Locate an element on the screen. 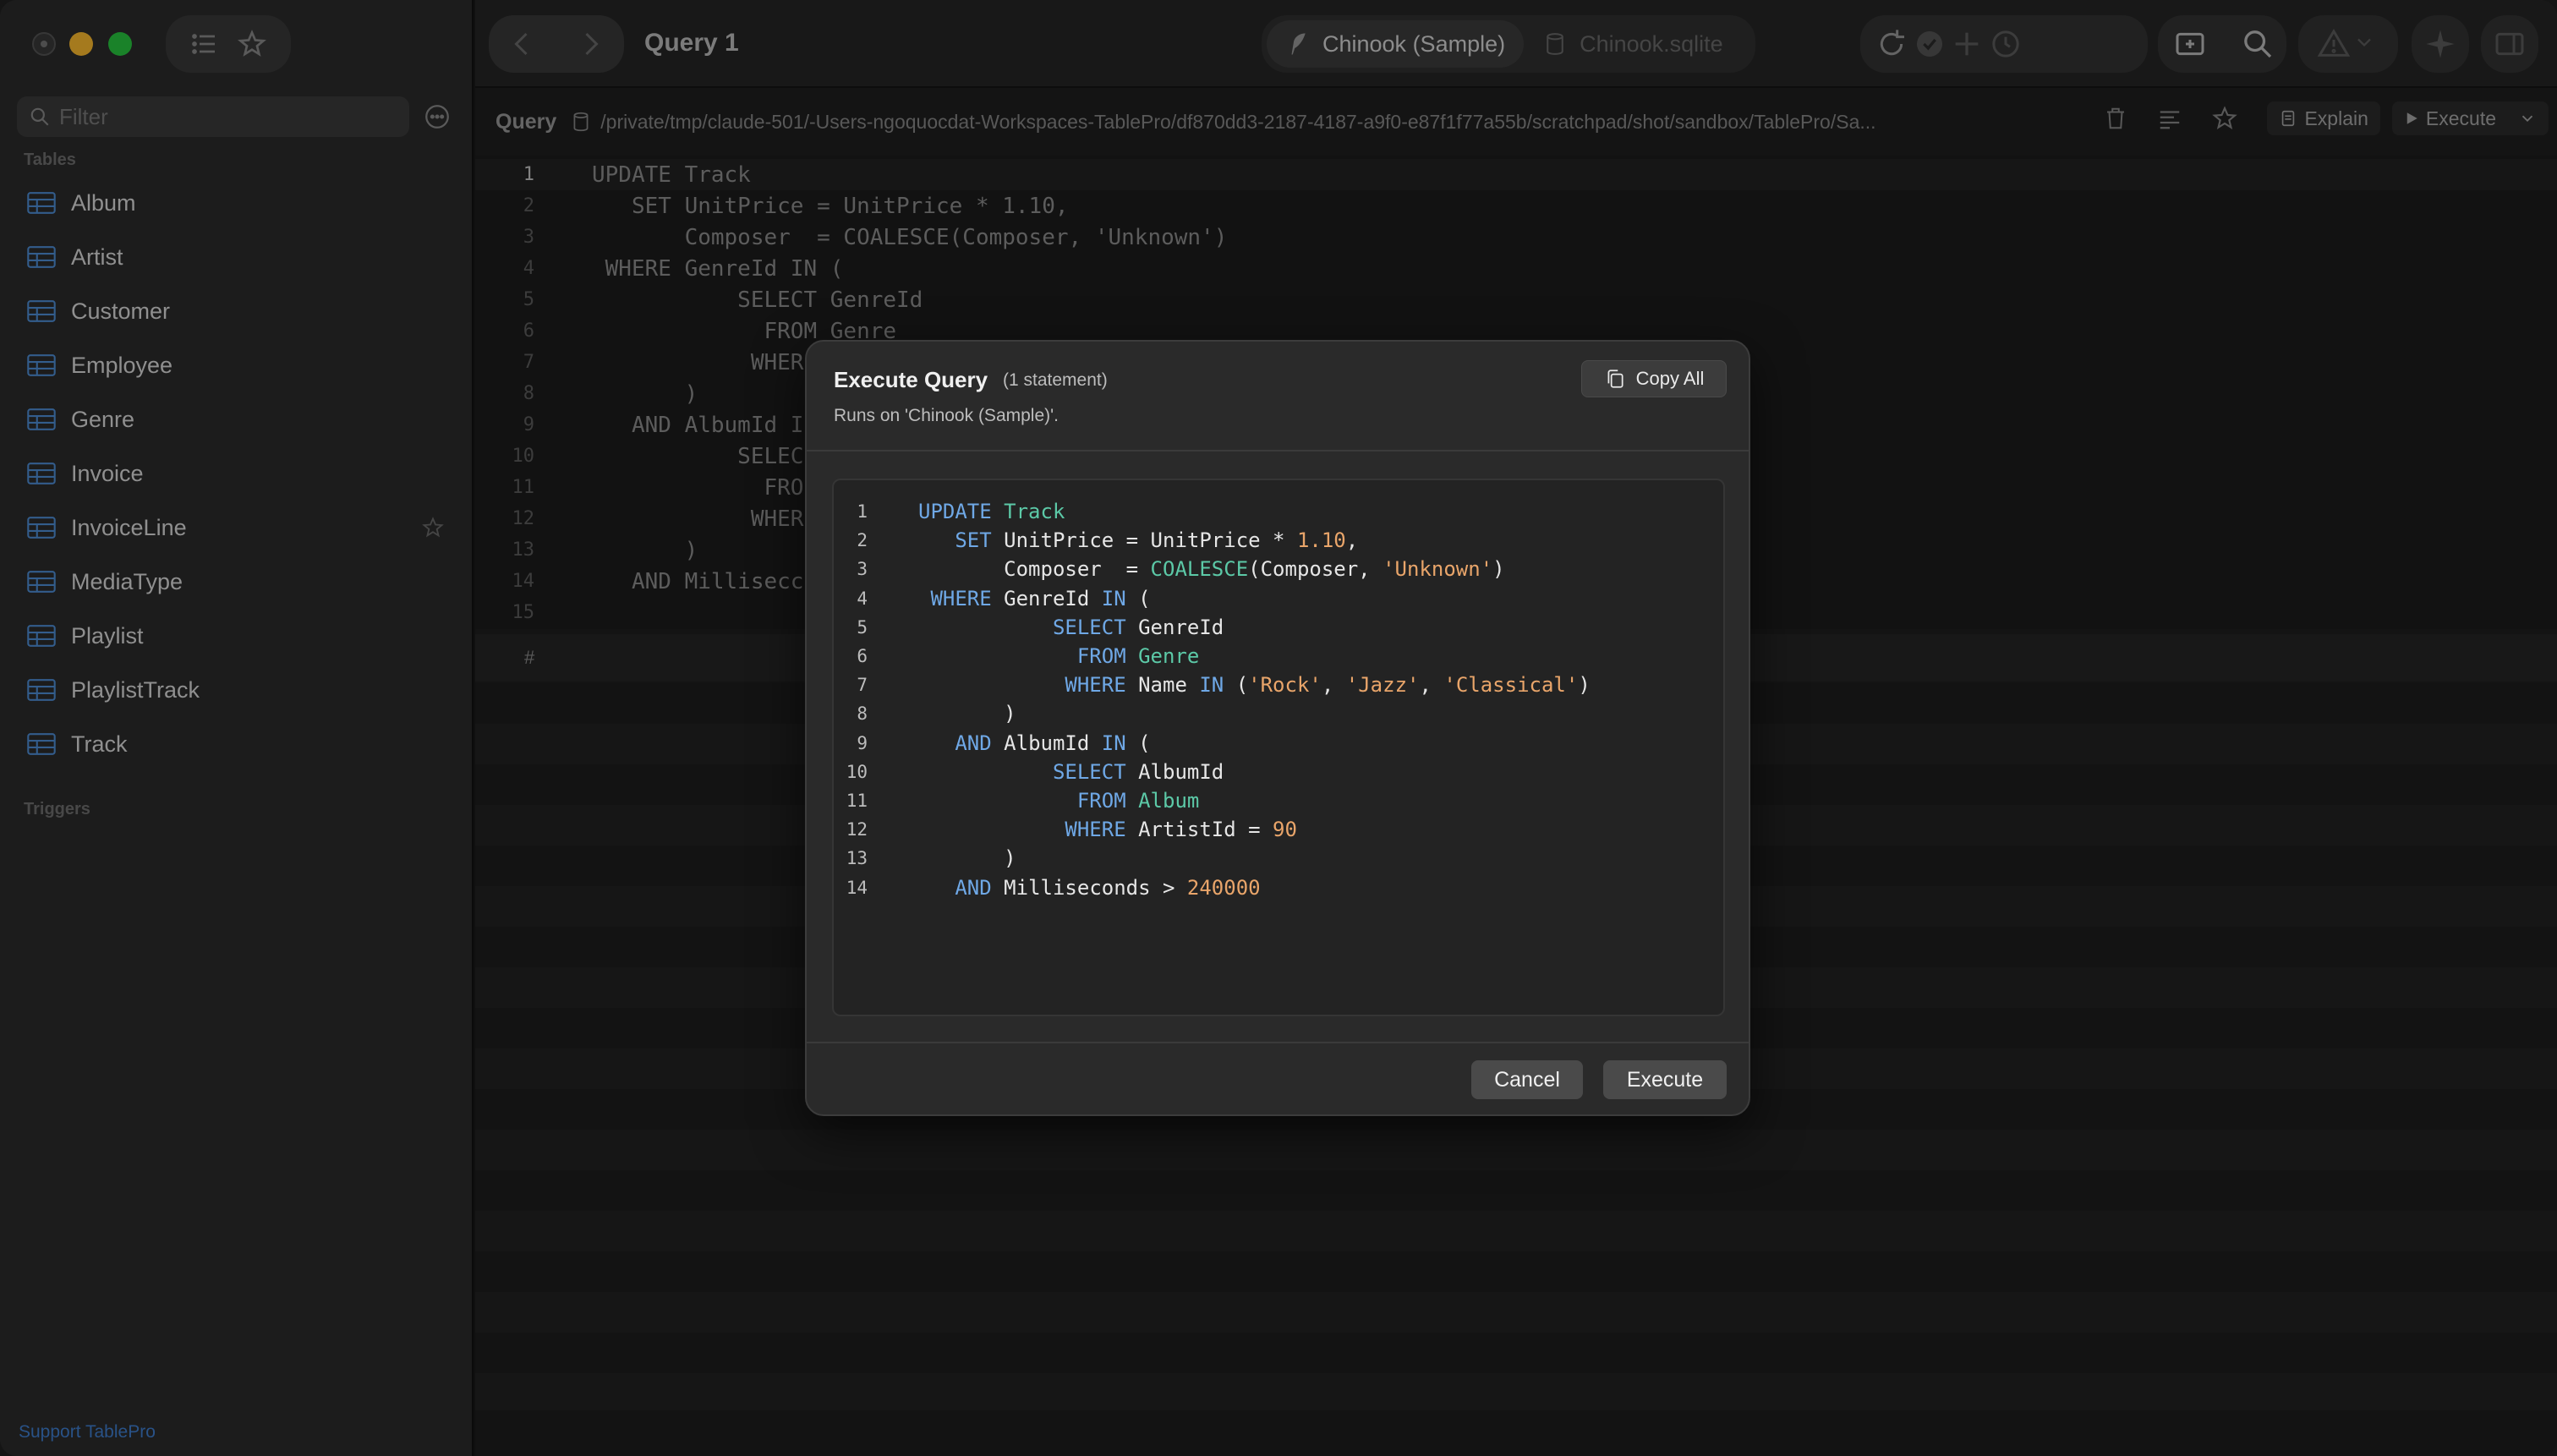 The image size is (2557, 1456). code-token: COALESCE is located at coordinates (1199, 570).